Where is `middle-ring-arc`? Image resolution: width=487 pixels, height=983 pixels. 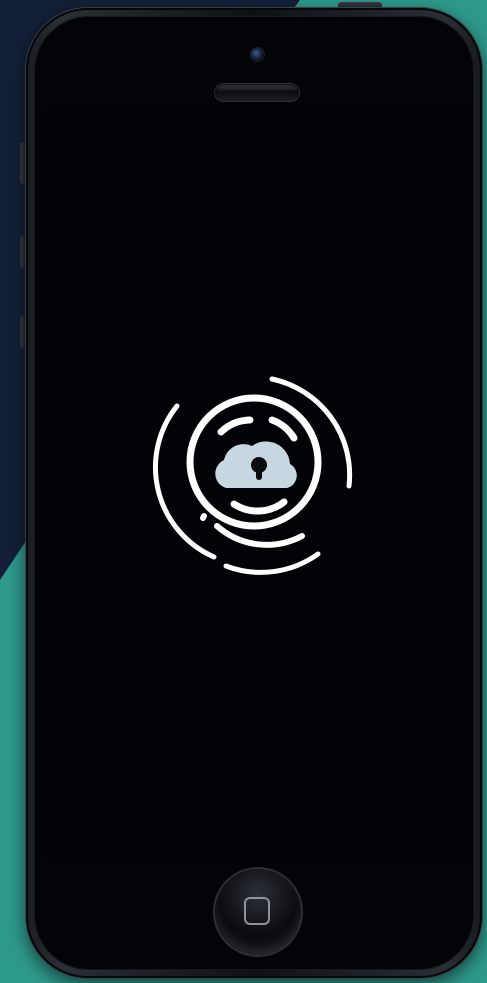 middle-ring-arc is located at coordinates (203, 517).